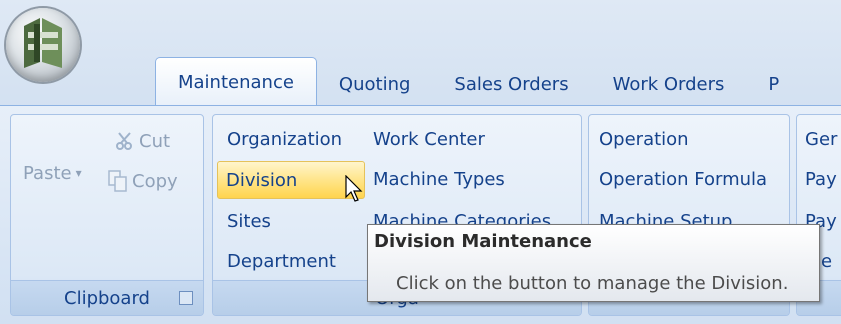 The height and width of the screenshot is (324, 841). I want to click on cut-button: Cut, so click(142, 141).